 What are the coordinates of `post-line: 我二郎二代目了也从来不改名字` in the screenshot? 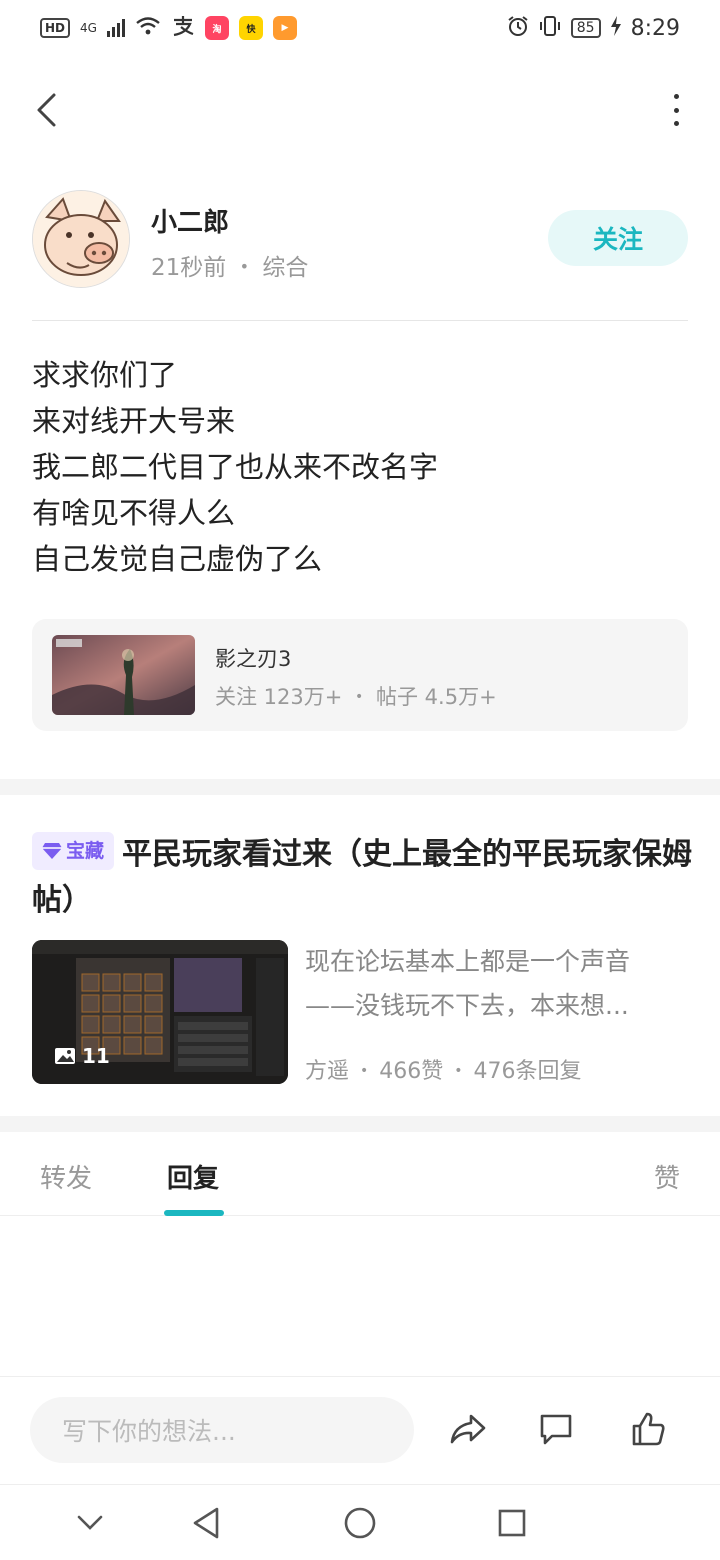 It's located at (235, 467).